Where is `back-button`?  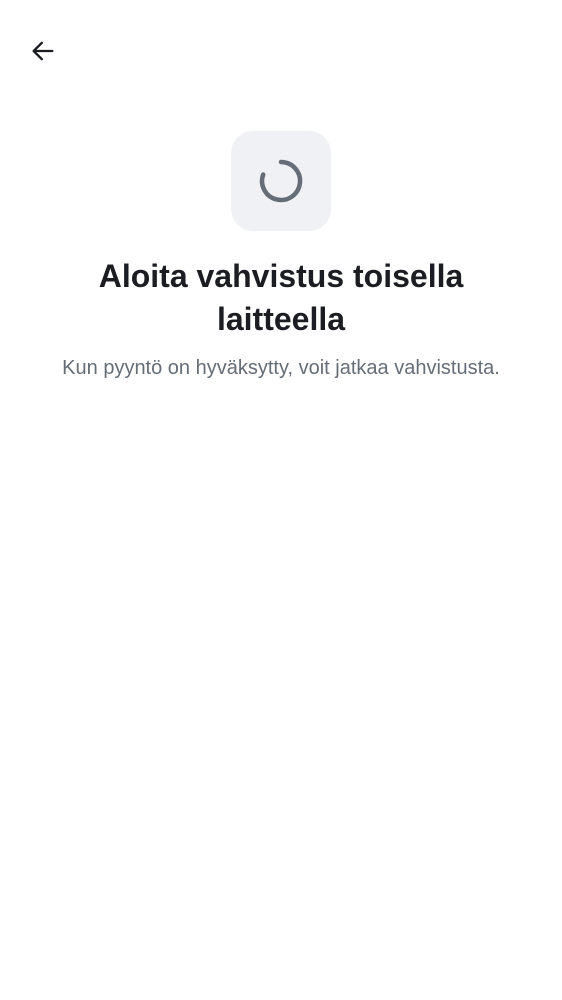 back-button is located at coordinates (43, 51).